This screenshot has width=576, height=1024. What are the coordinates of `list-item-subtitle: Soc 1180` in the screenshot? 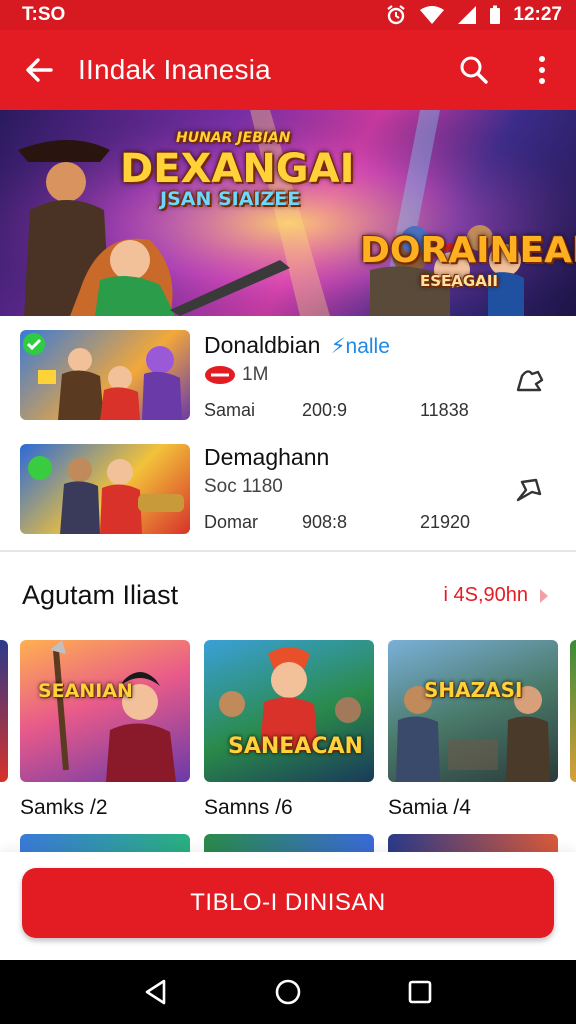 It's located at (243, 486).